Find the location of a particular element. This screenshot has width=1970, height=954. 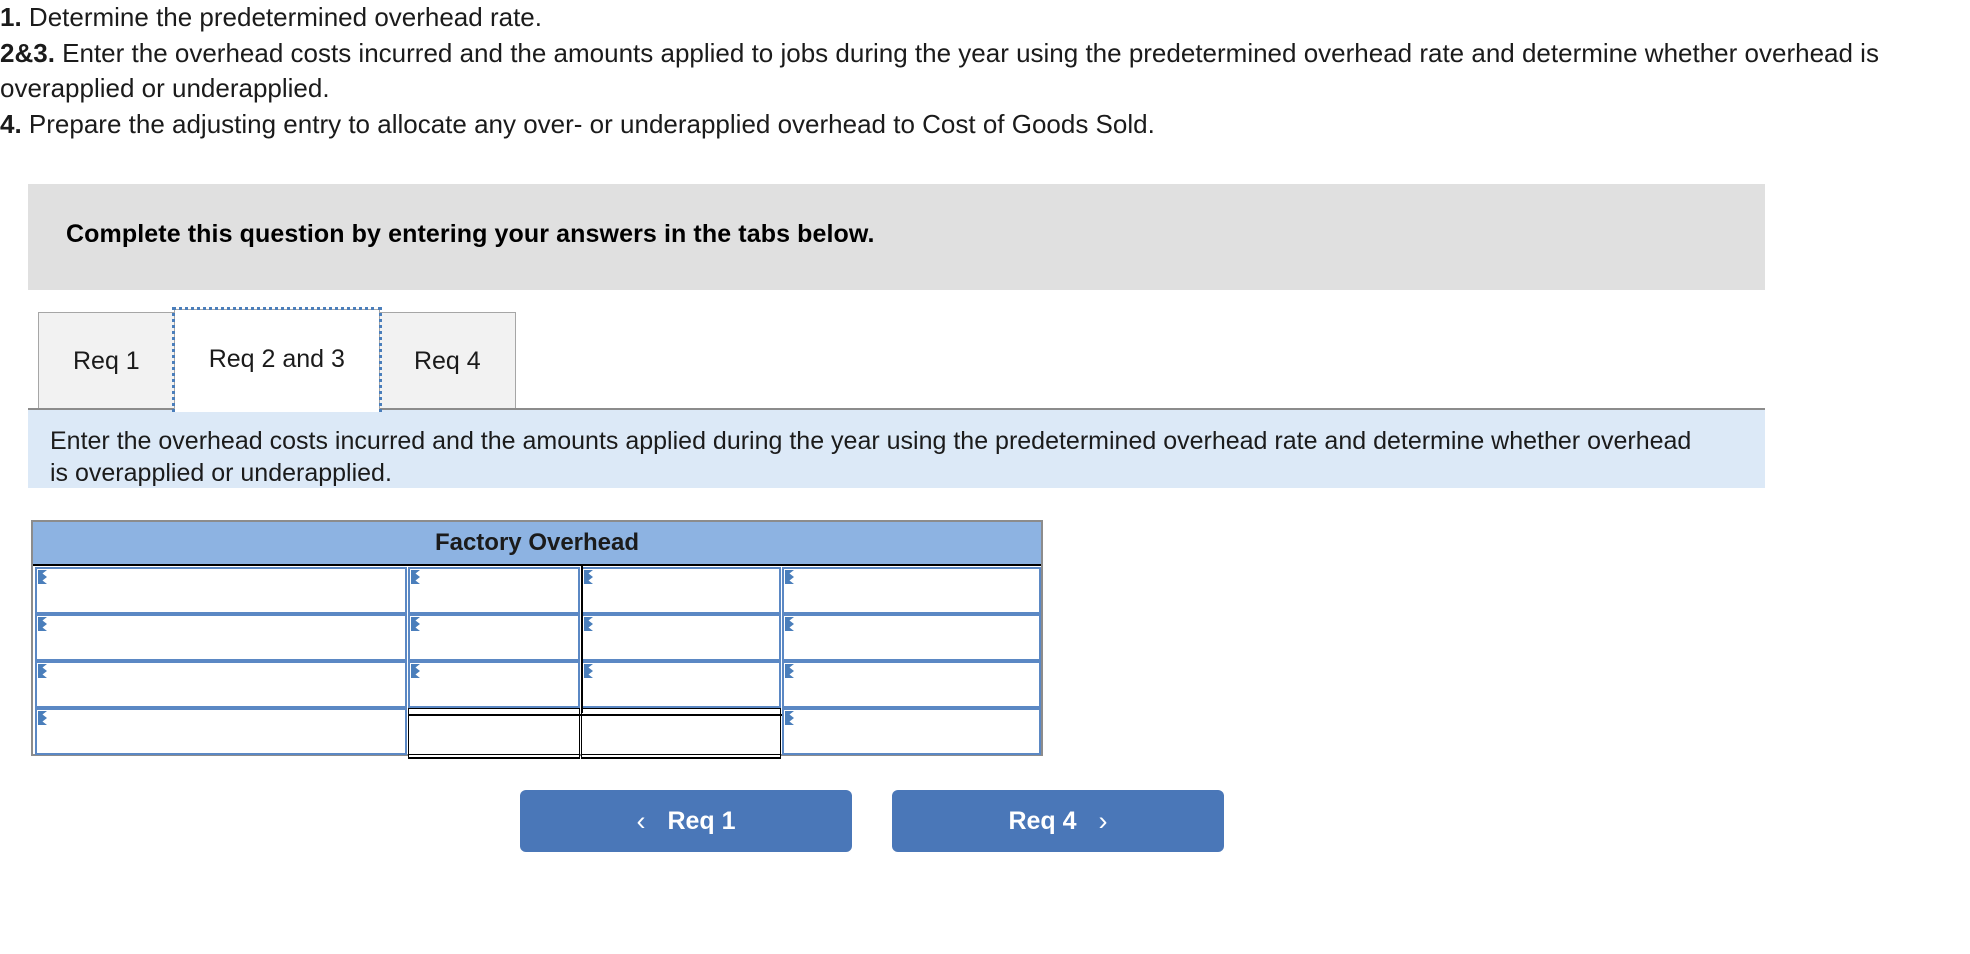

requirement-number: 4. is located at coordinates (11, 123).